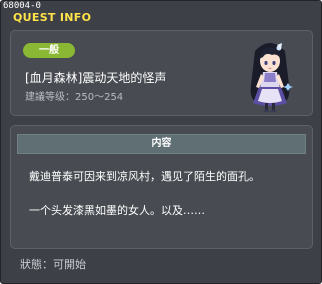 The image size is (322, 284). Describe the element at coordinates (271, 78) in the screenshot. I see `npc-portrait-icon` at that location.